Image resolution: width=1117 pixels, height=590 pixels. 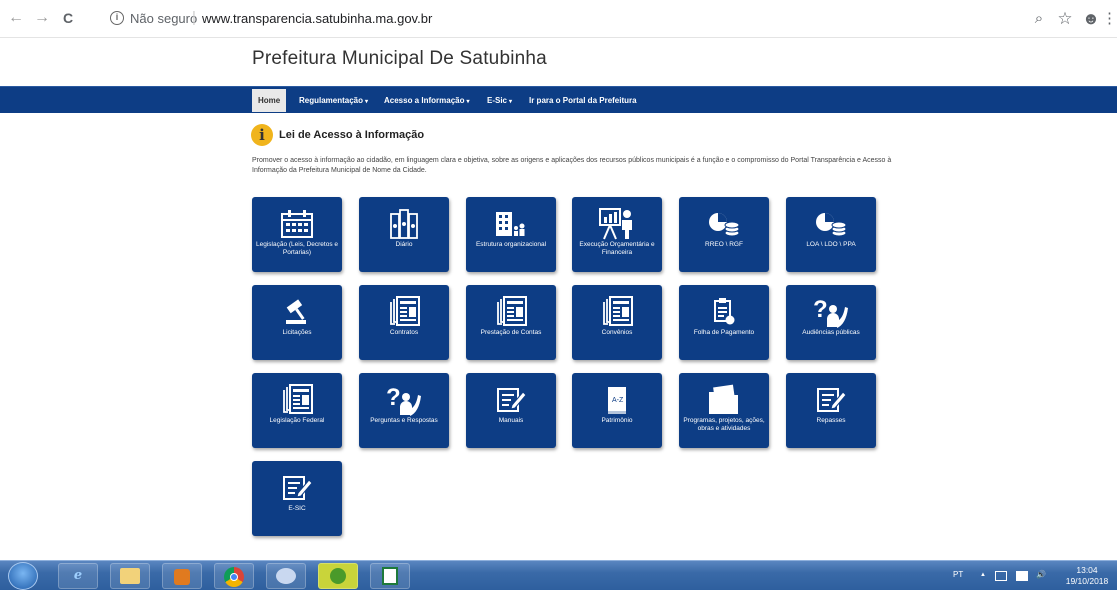 I want to click on app-icon, so click(x=338, y=576).